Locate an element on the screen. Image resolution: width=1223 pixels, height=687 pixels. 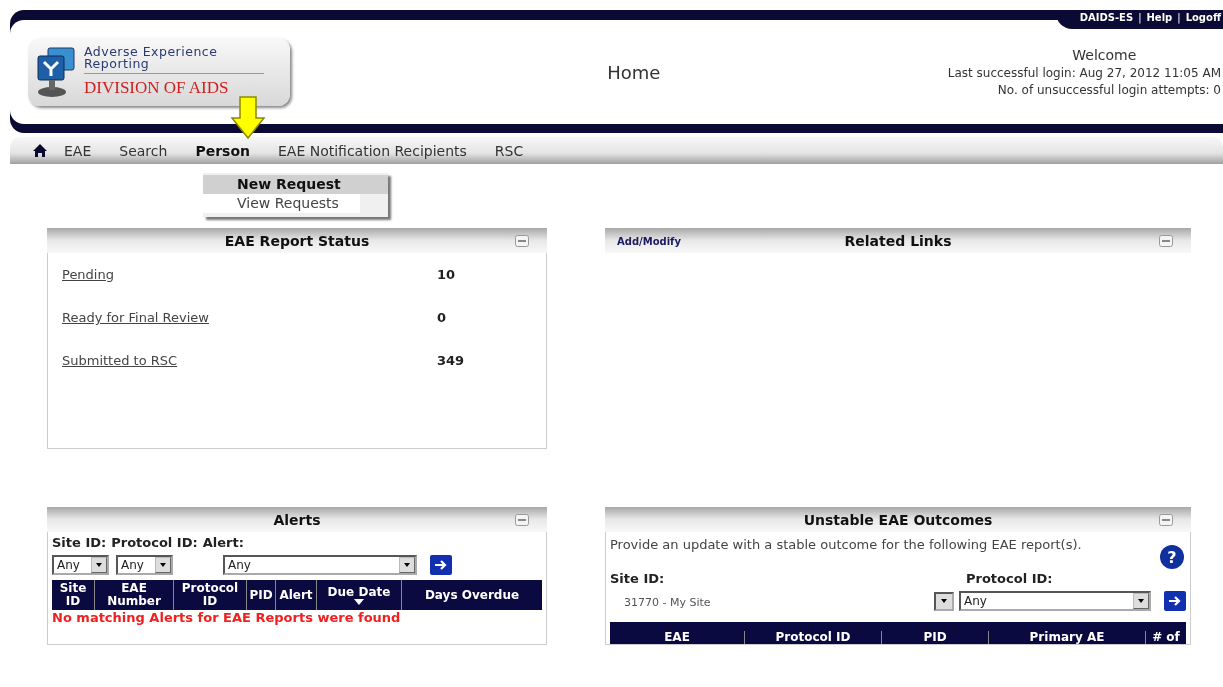
last-login-text: Last successful login: Aug 27, 2012 11:05 AM is located at coordinates (1084, 73).